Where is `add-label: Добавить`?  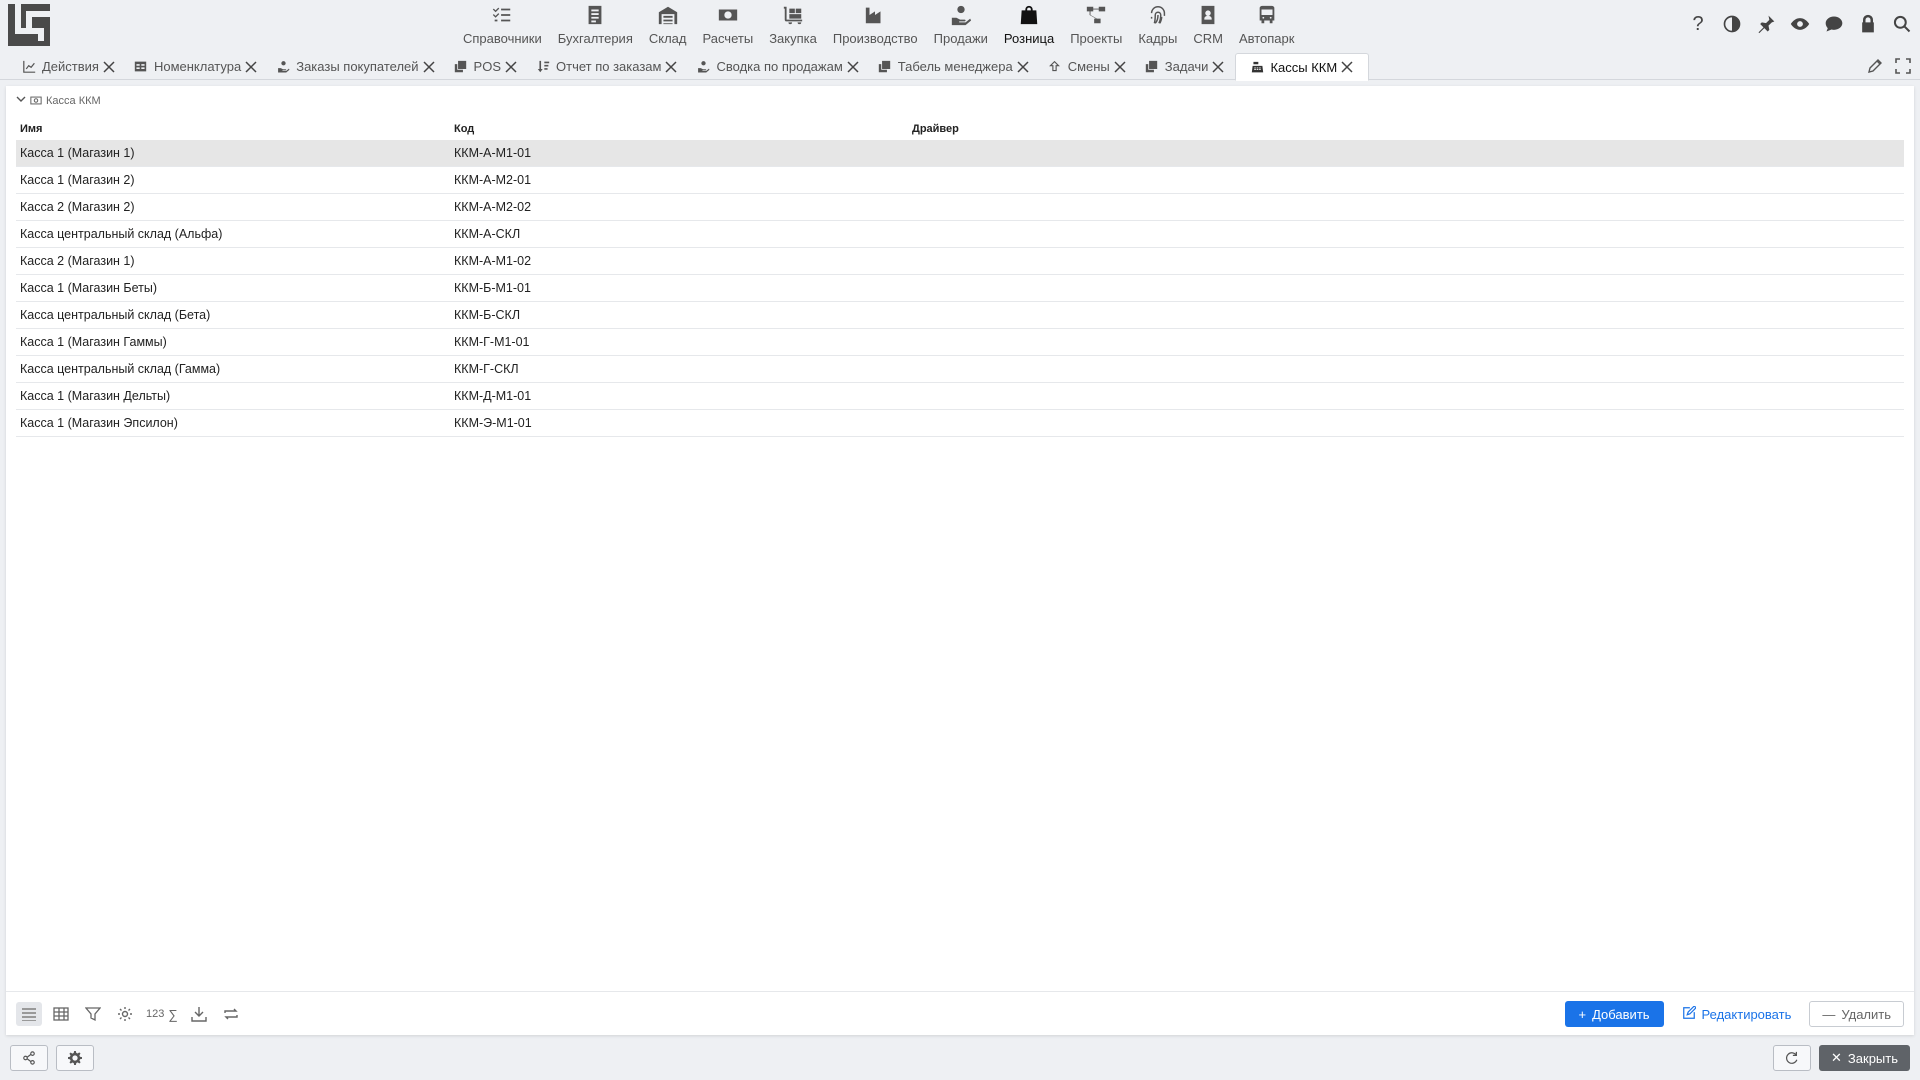 add-label: Добавить is located at coordinates (1621, 1014).